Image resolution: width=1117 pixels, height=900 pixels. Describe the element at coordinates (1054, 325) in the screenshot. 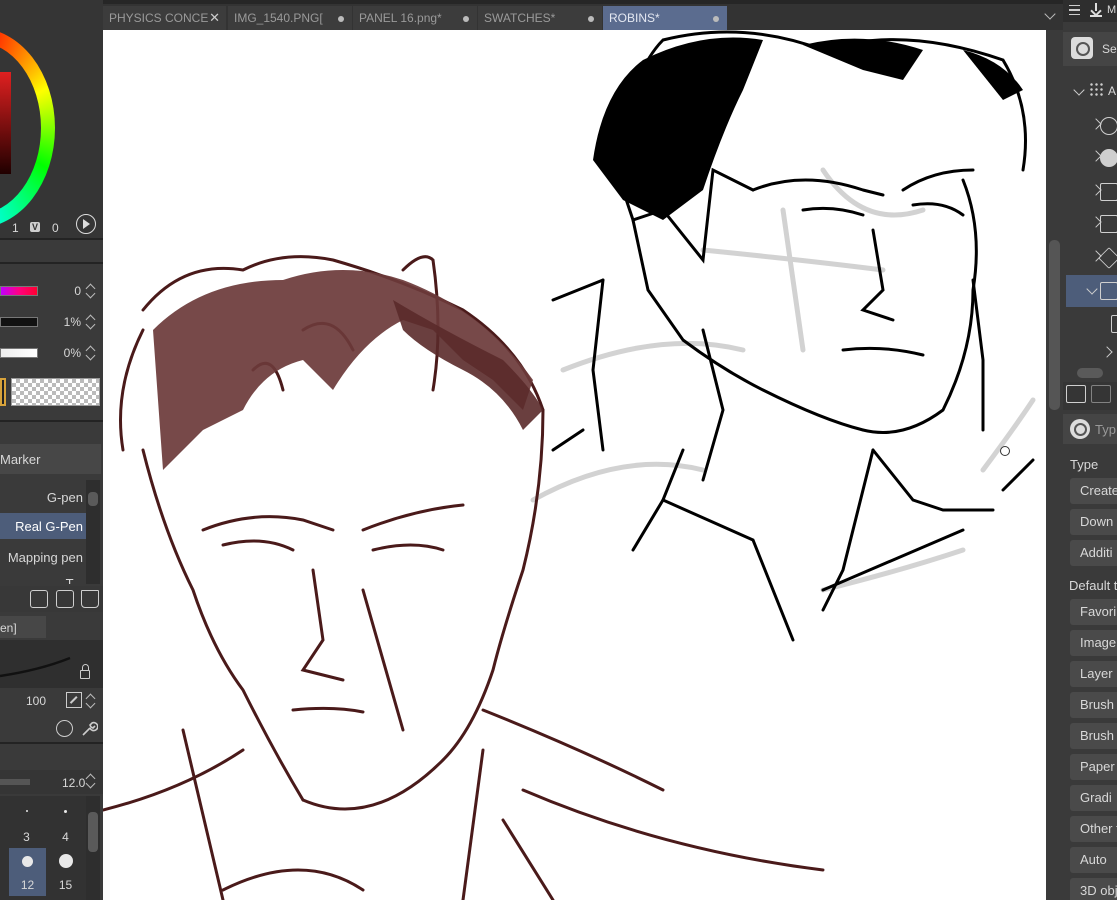

I see `canvas-scrollbar-thumb` at that location.